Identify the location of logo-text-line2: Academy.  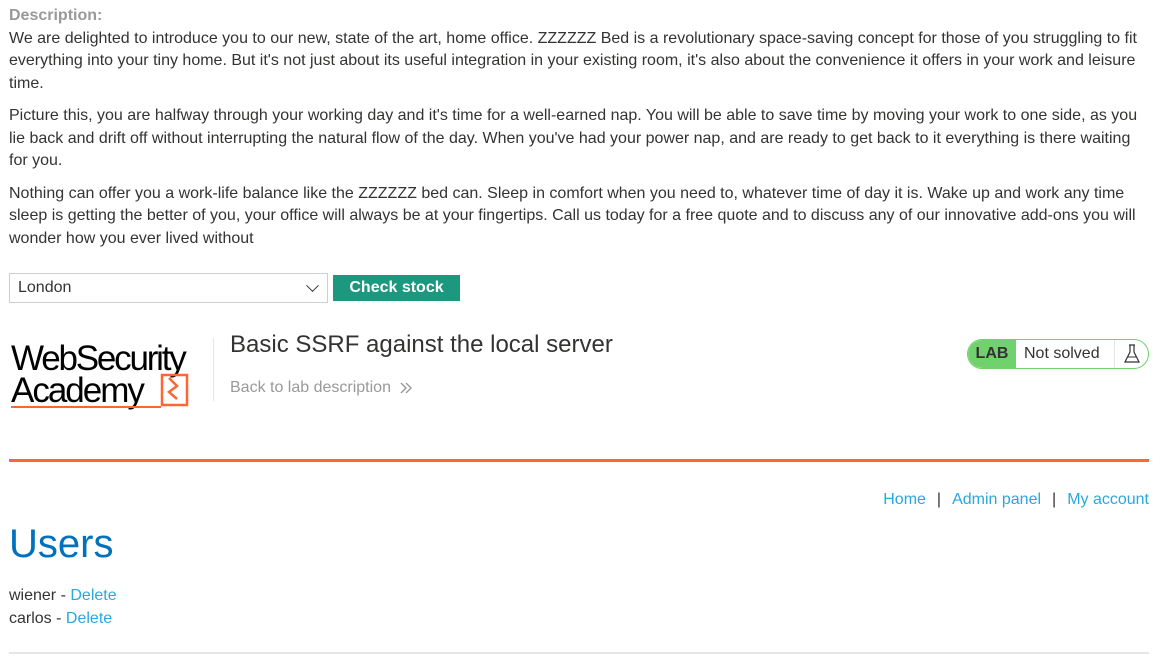
(78, 390).